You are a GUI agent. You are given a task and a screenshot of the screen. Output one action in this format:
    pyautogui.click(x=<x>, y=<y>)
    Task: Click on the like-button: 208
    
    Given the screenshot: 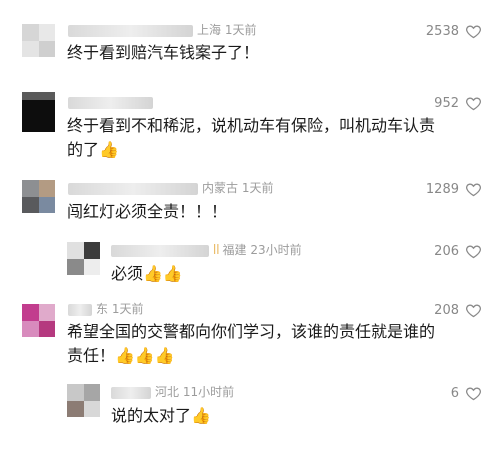 What is the action you would take?
    pyautogui.click(x=458, y=310)
    